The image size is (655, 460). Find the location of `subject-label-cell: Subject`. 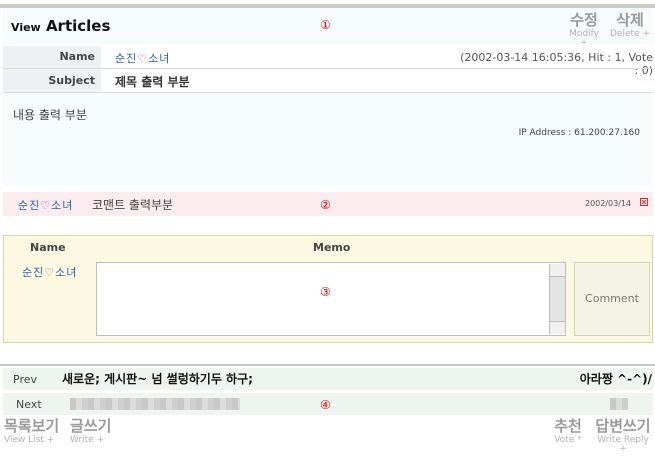

subject-label-cell: Subject is located at coordinates (52, 80).